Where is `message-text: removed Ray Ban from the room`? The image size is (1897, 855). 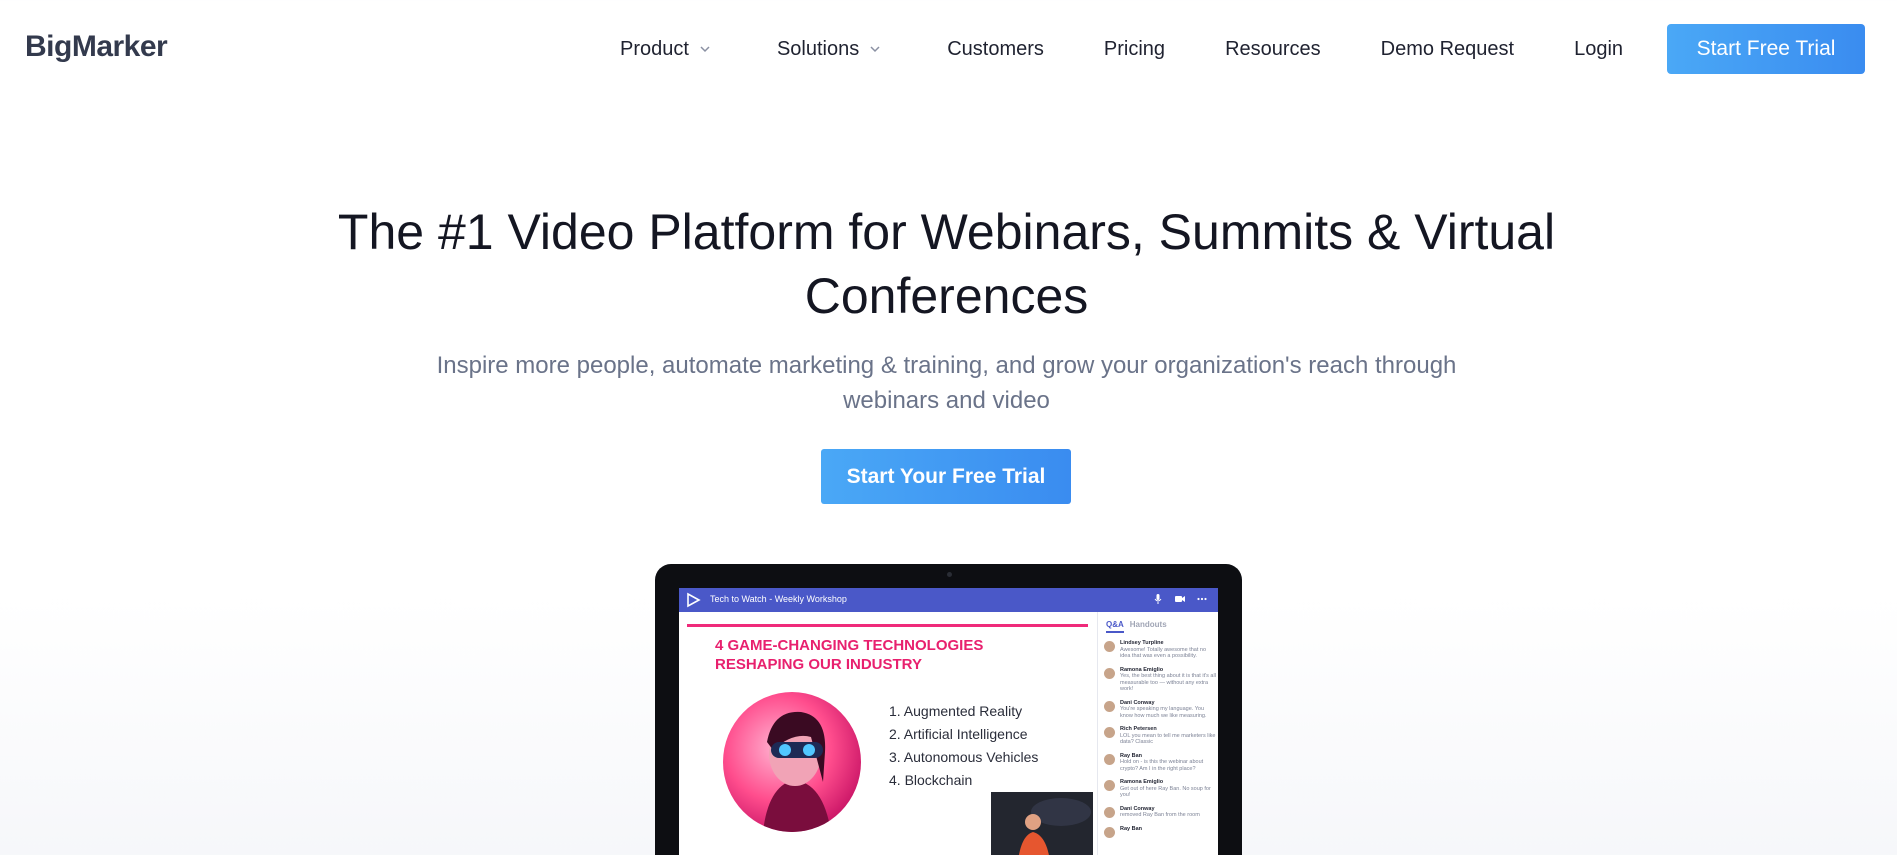 message-text: removed Ray Ban from the room is located at coordinates (1160, 815).